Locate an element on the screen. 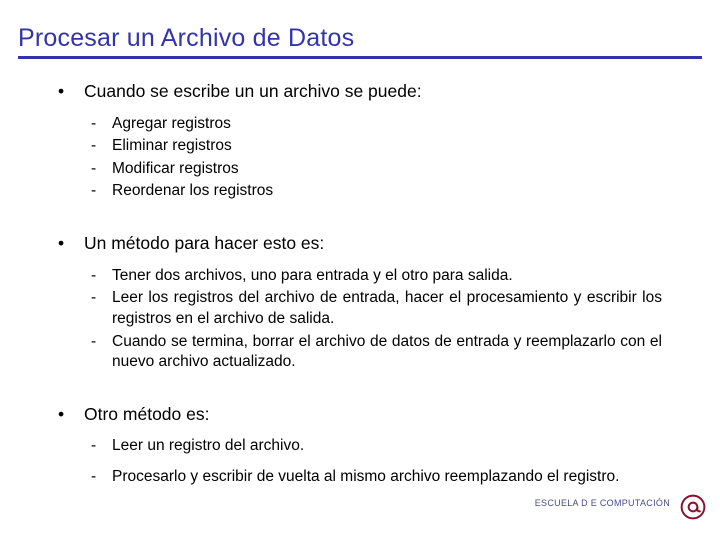 The height and width of the screenshot is (540, 720). bullet-item: • Otro método es: is located at coordinates (360, 415).